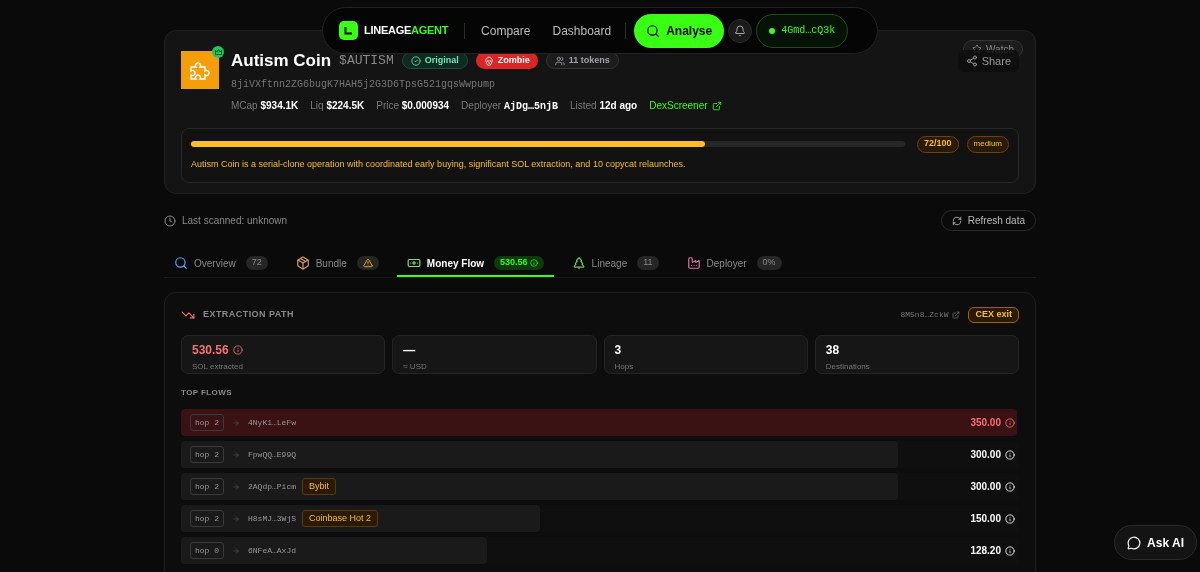 This screenshot has height=572, width=1200. What do you see at coordinates (348, 30) in the screenshot?
I see `logo-icon` at bounding box center [348, 30].